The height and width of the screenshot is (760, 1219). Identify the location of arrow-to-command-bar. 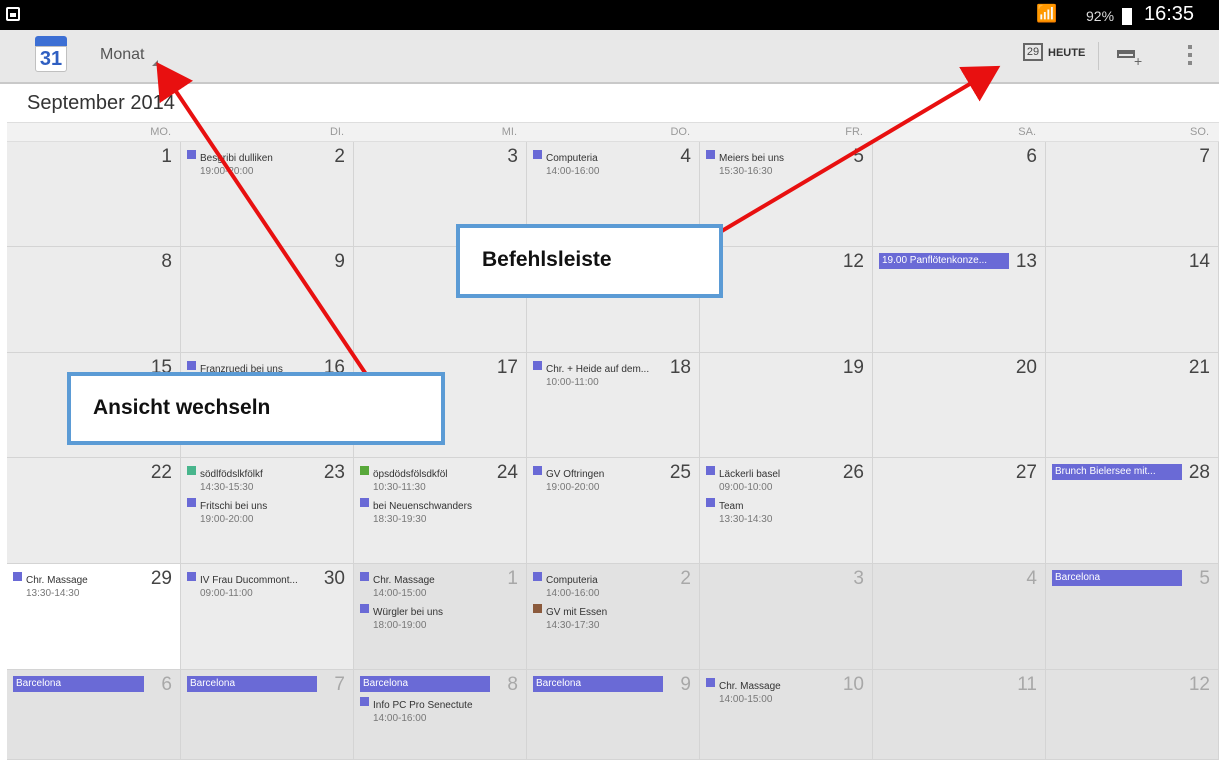
(854, 152).